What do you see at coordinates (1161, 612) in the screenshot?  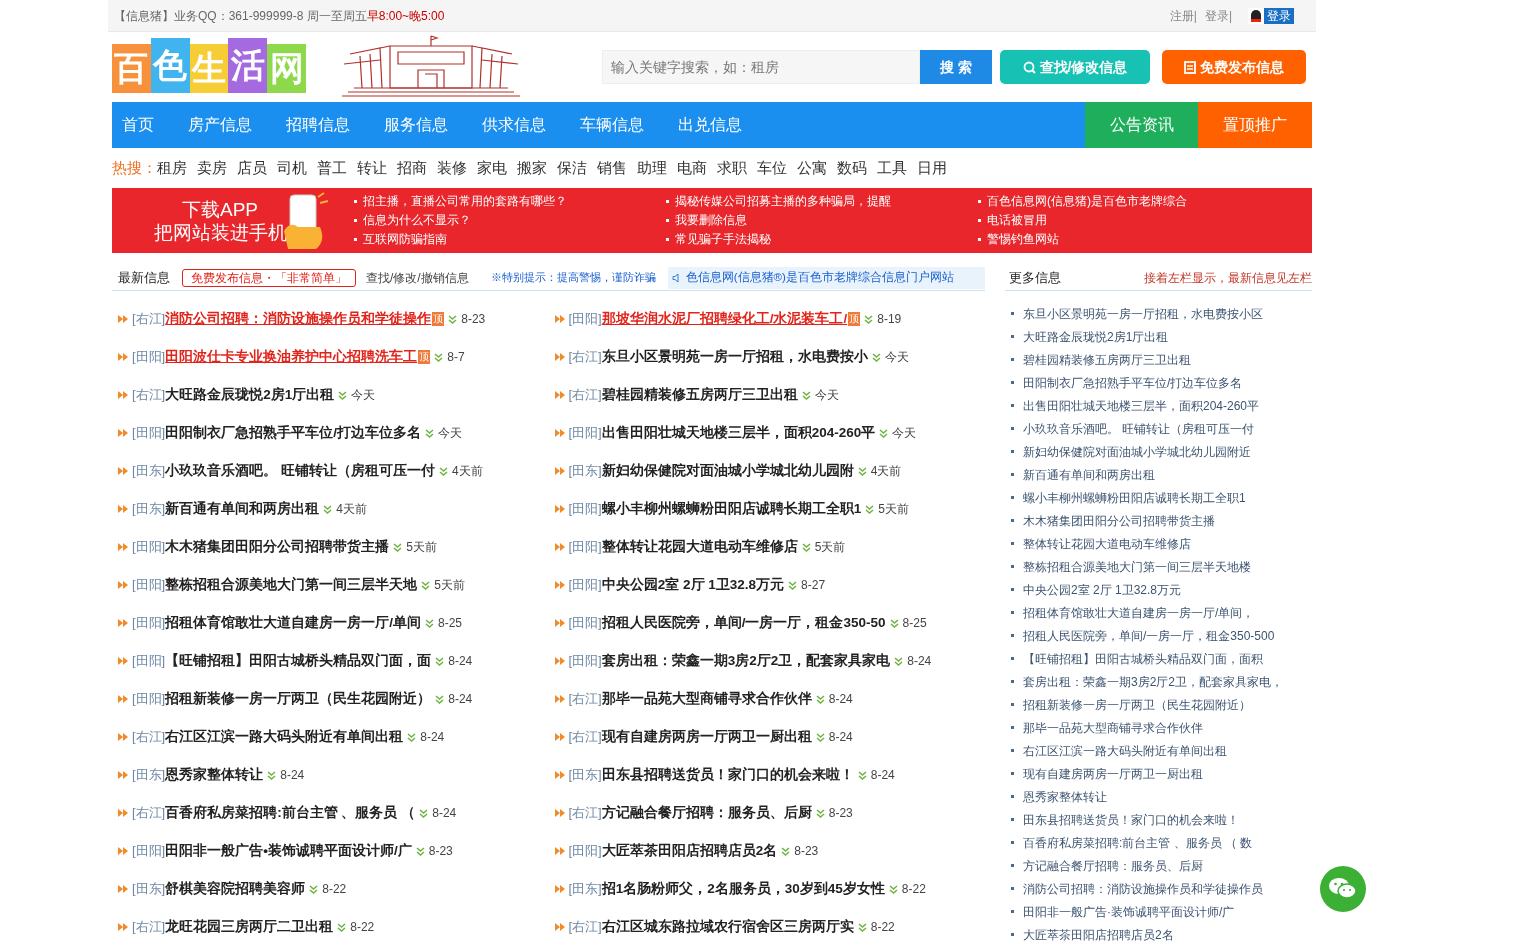 I see `more-info-link: 招租体育馆敢壮大道自建房一房一厅/单间，` at bounding box center [1161, 612].